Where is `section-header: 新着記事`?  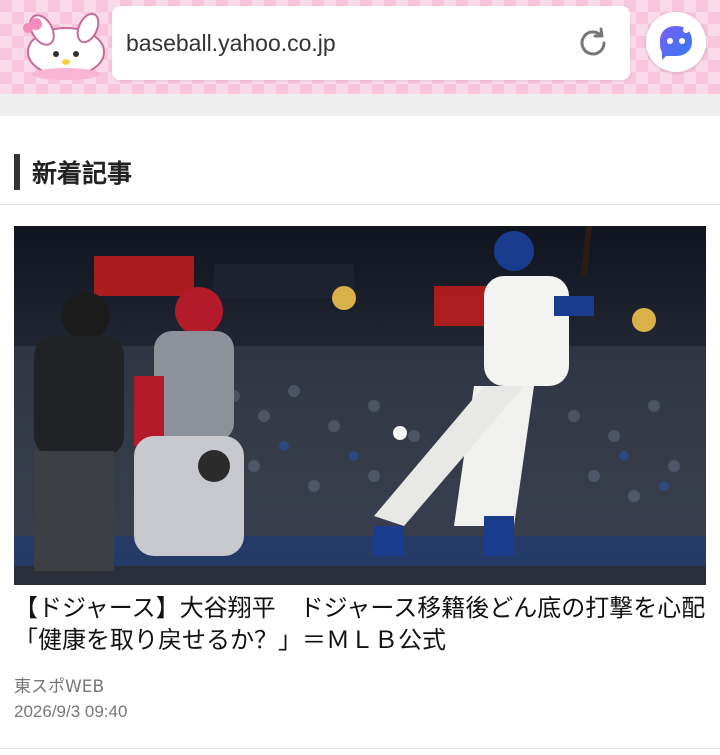 section-header: 新着記事 is located at coordinates (73, 172).